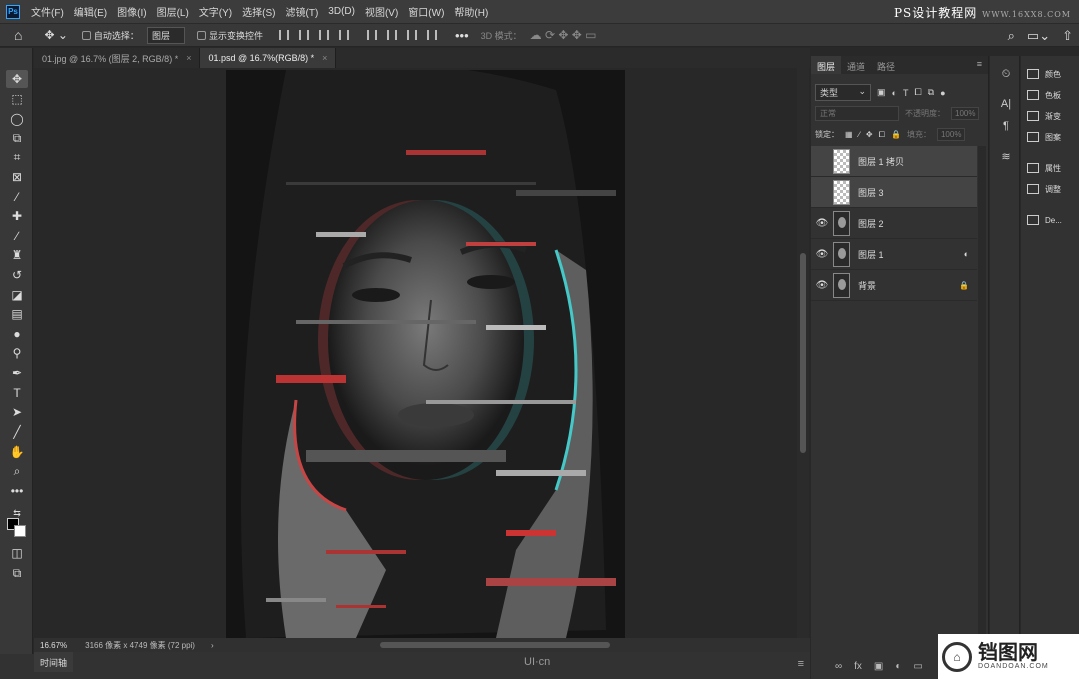 The width and height of the screenshot is (1079, 679). What do you see at coordinates (165, 35) in the screenshot?
I see `auto-select-dropdown: 图层` at bounding box center [165, 35].